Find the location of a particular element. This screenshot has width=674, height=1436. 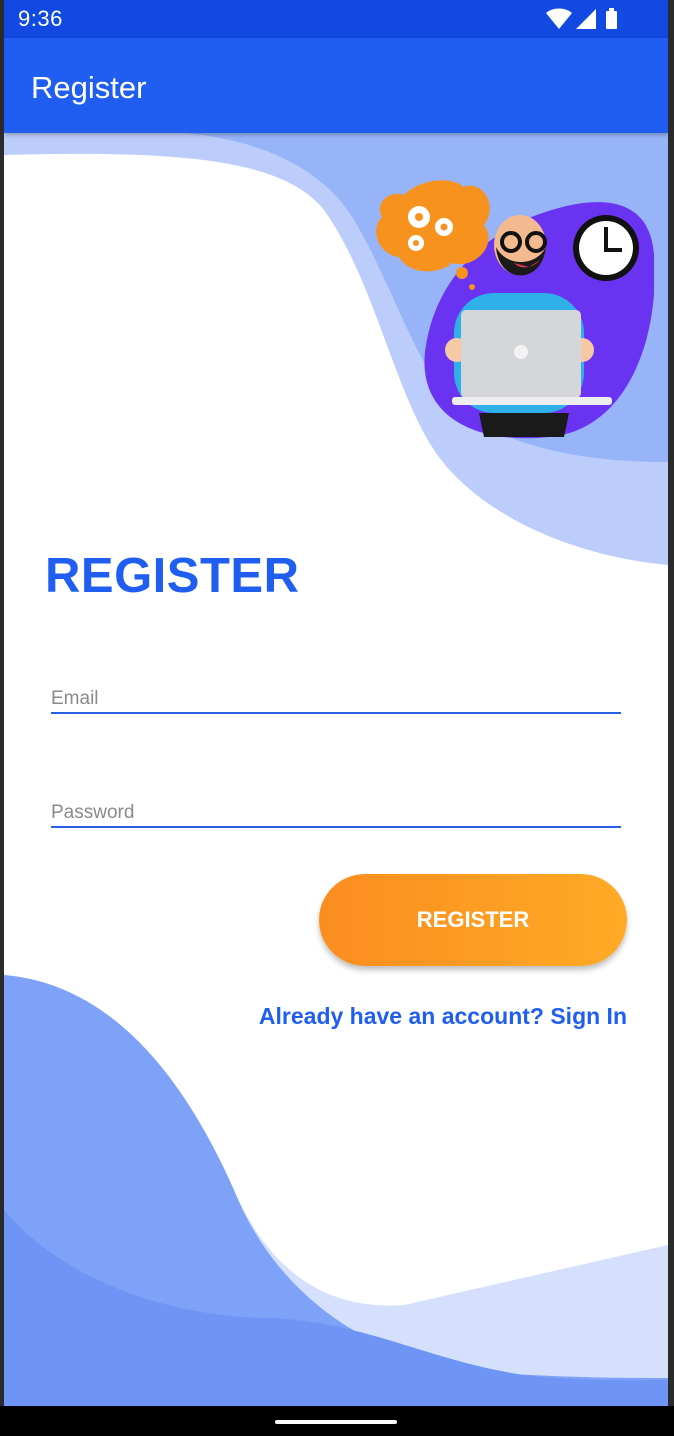

password-field is located at coordinates (336, 806).